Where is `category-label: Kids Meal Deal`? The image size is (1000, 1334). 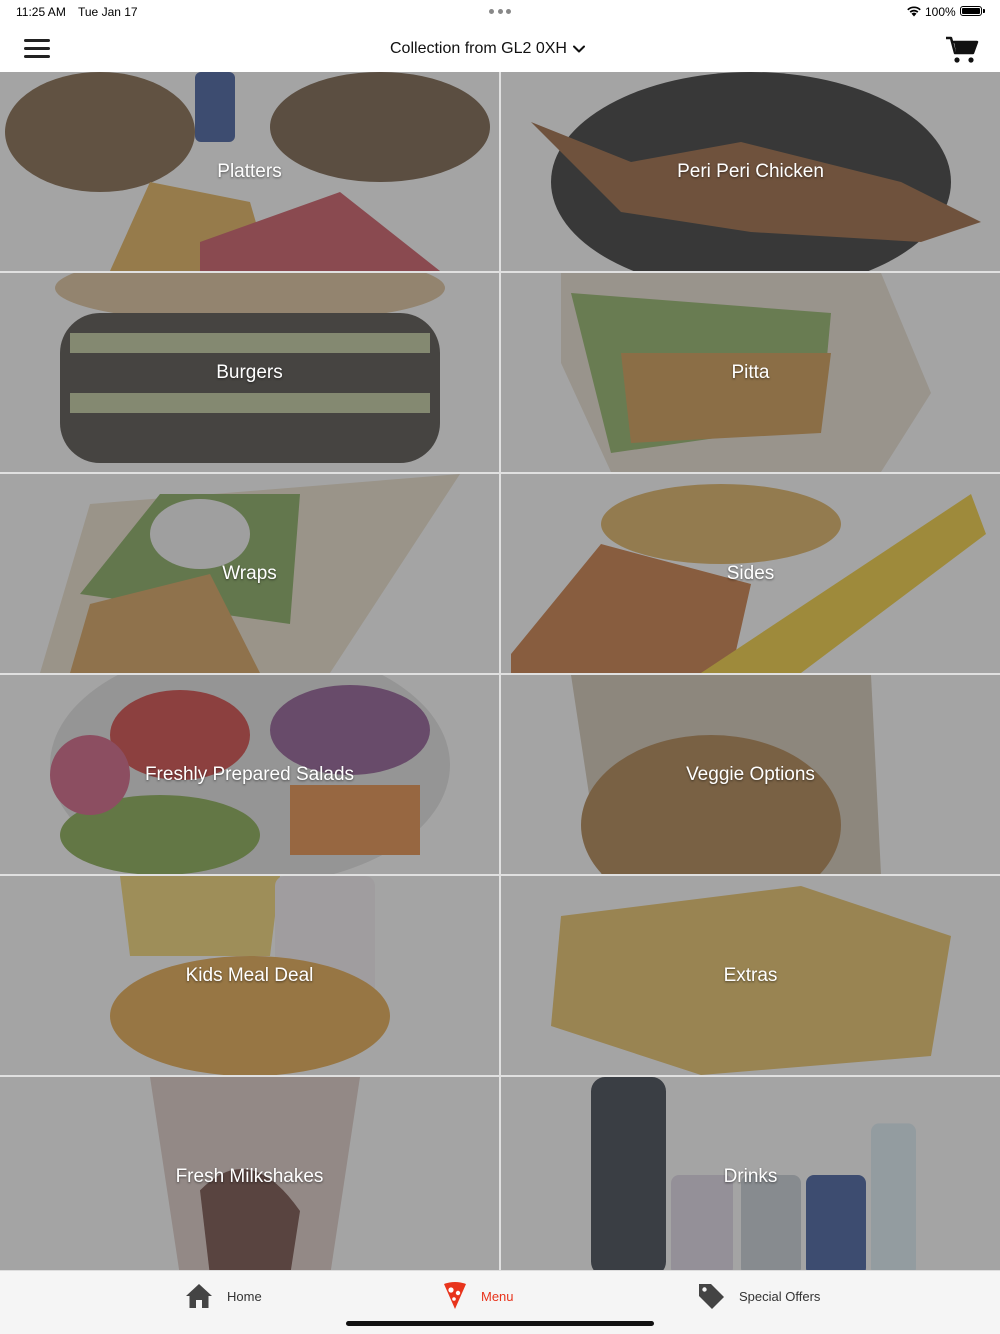 category-label: Kids Meal Deal is located at coordinates (249, 975).